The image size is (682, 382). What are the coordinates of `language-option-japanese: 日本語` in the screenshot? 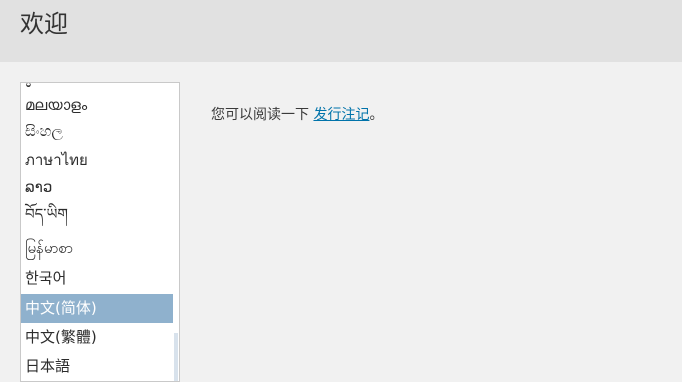 It's located at (100, 366).